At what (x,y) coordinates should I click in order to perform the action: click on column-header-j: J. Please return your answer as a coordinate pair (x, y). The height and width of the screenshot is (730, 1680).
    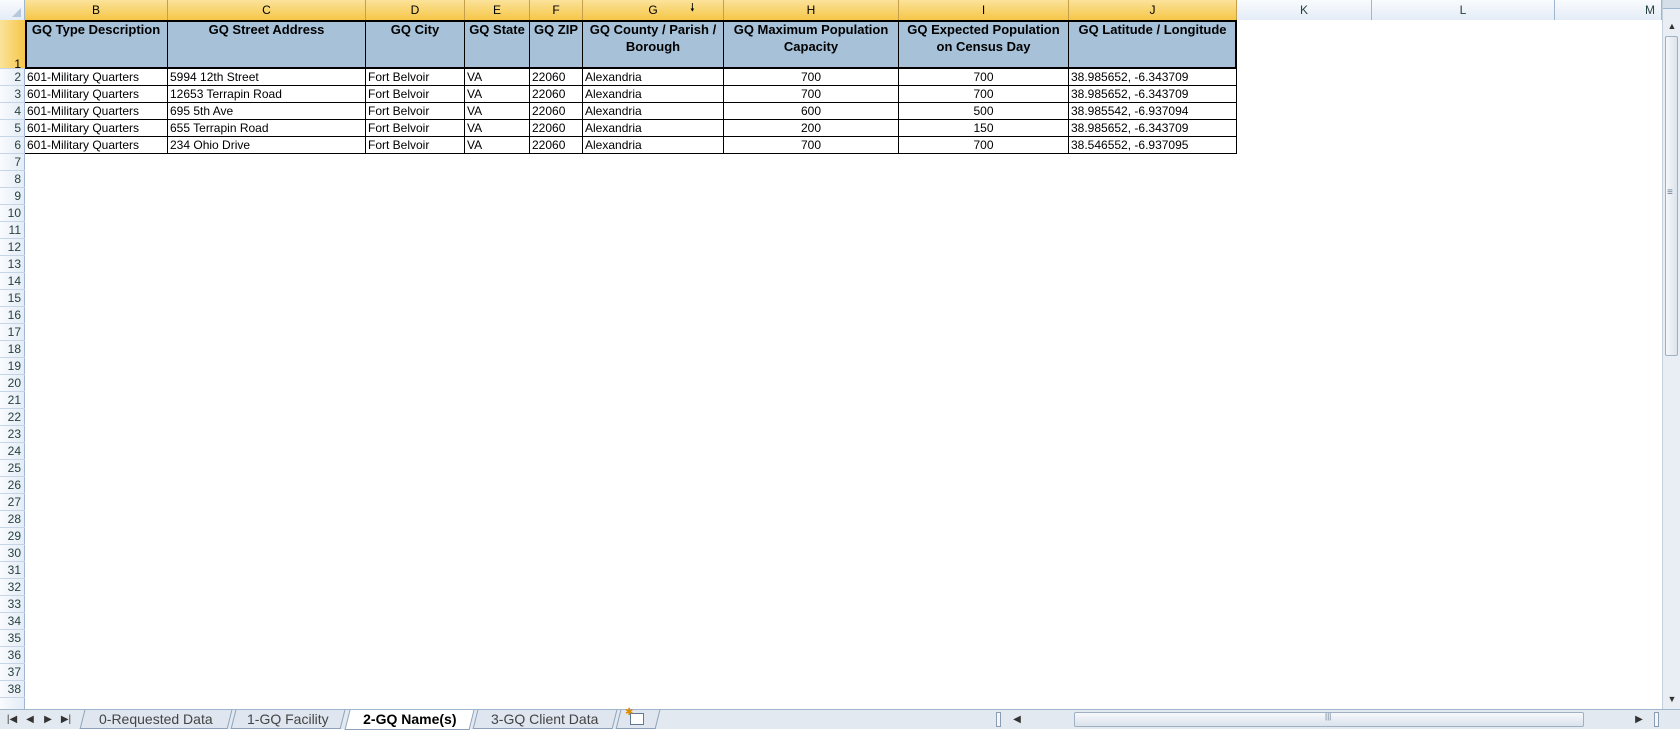
    Looking at the image, I should click on (1153, 10).